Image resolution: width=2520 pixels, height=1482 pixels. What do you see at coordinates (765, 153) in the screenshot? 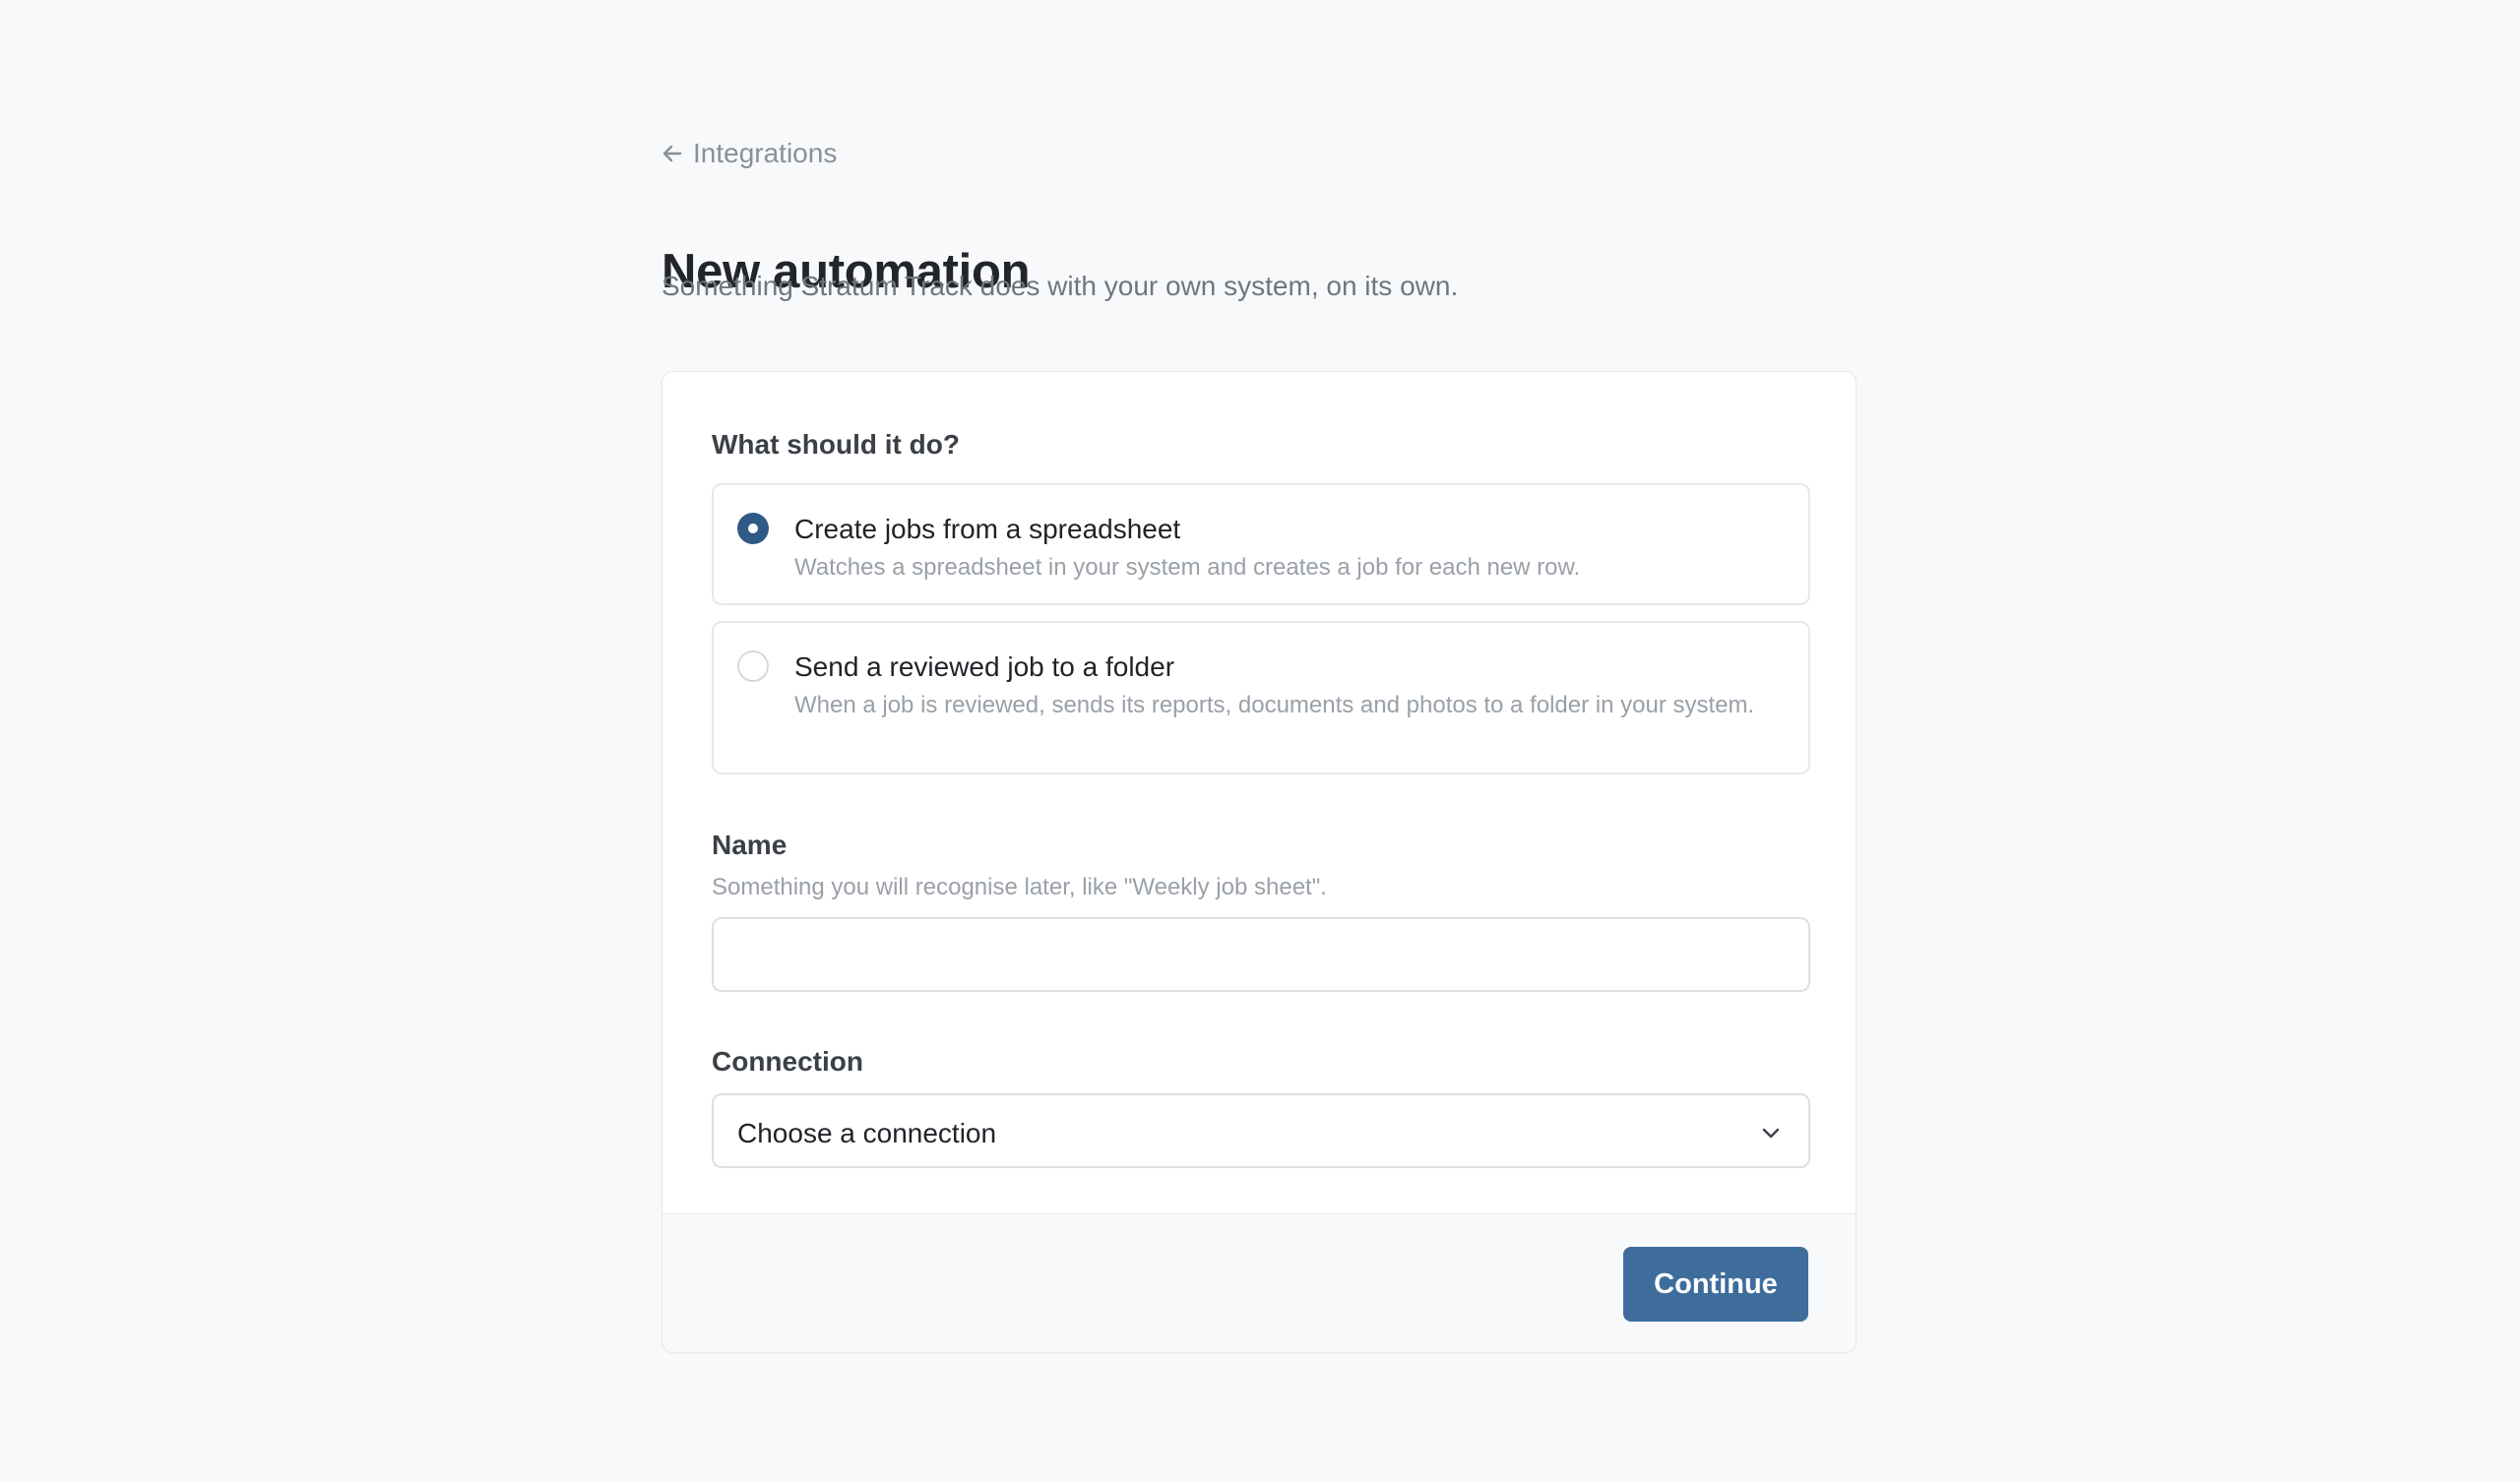
I see `back-link-label: Integrations` at bounding box center [765, 153].